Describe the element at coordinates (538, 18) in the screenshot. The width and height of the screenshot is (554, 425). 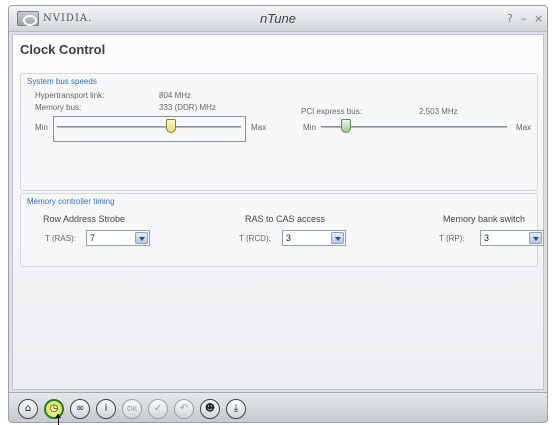
I see `close-button: ×` at that location.